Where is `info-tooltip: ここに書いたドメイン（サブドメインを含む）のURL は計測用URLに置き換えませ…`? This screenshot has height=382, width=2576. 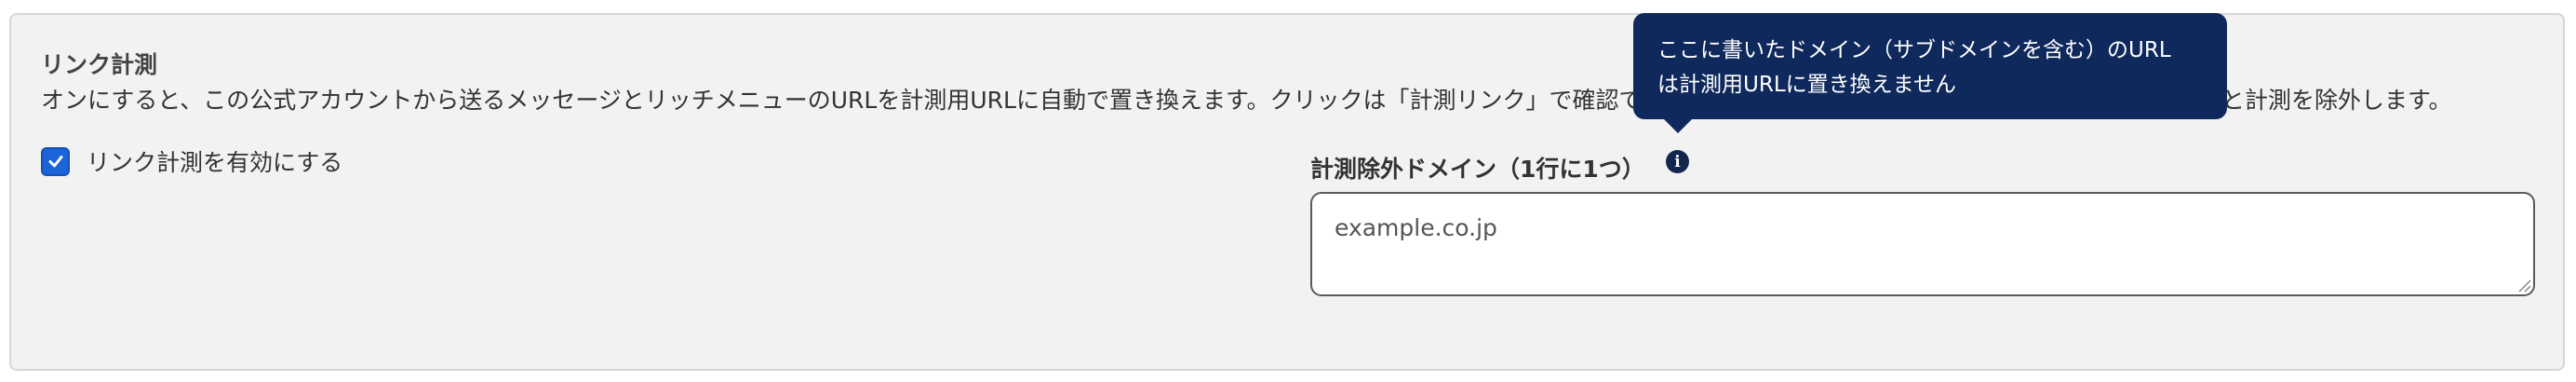
info-tooltip: ここに書いたドメイン（サブドメインを含む）のURL は計測用URLに置き換えませ… is located at coordinates (1930, 66).